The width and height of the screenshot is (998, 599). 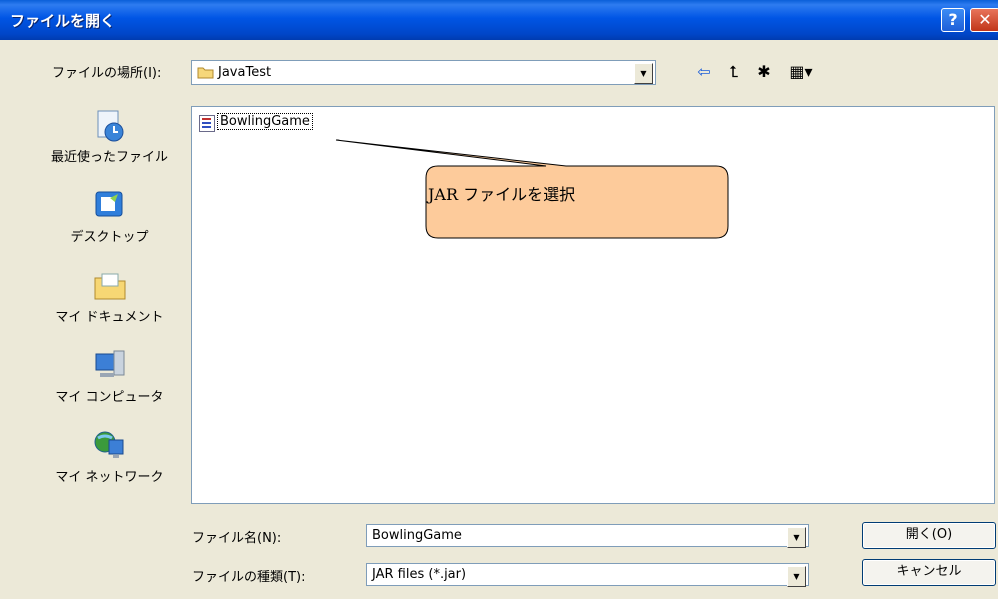 What do you see at coordinates (587, 536) in the screenshot?
I see `filename-input: BowlingGame ▼` at bounding box center [587, 536].